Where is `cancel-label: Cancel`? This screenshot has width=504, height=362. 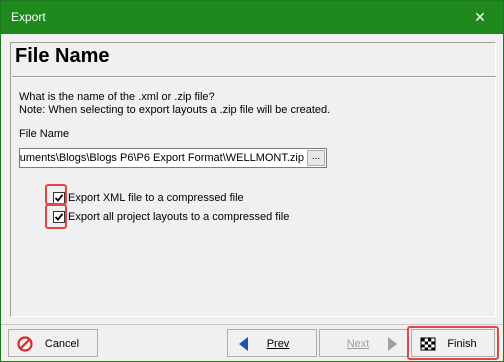
cancel-label: Cancel is located at coordinates (62, 344).